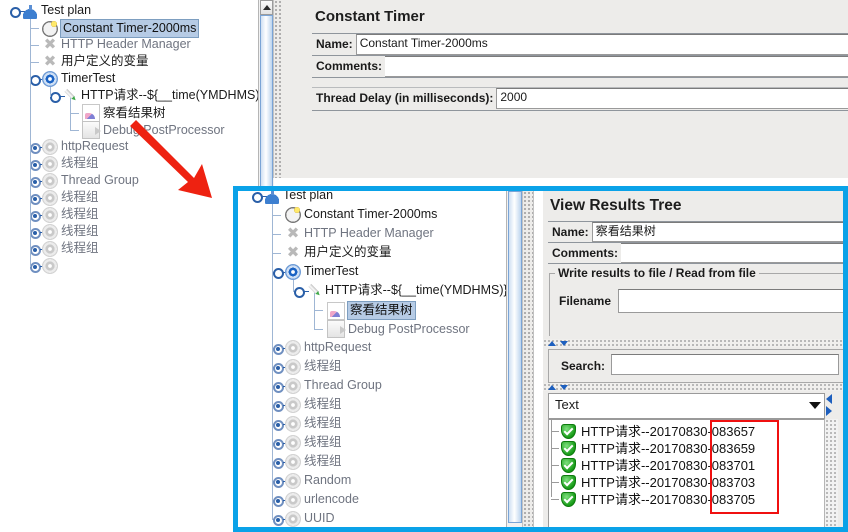  What do you see at coordinates (686, 482) in the screenshot?
I see `result-row: HTTP请求--20170830-083703` at bounding box center [686, 482].